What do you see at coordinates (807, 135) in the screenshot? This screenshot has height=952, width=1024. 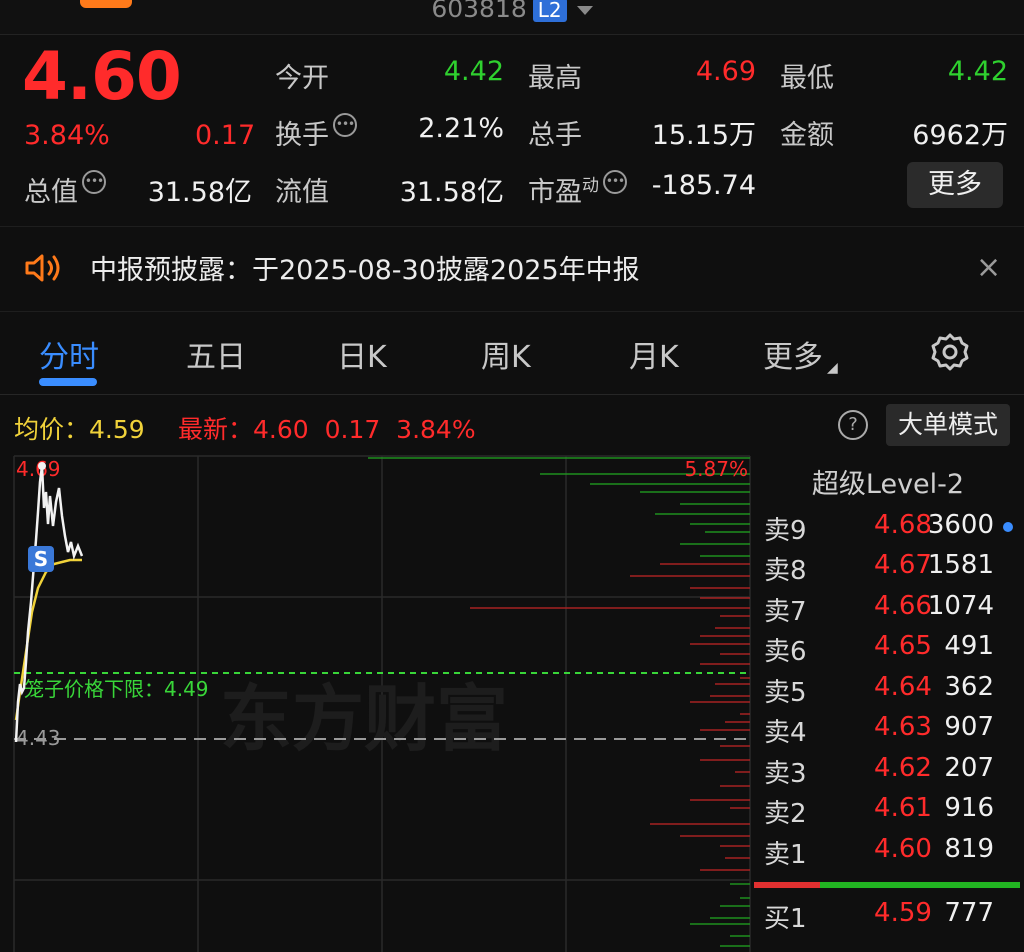 I see `amount-label: 金额` at bounding box center [807, 135].